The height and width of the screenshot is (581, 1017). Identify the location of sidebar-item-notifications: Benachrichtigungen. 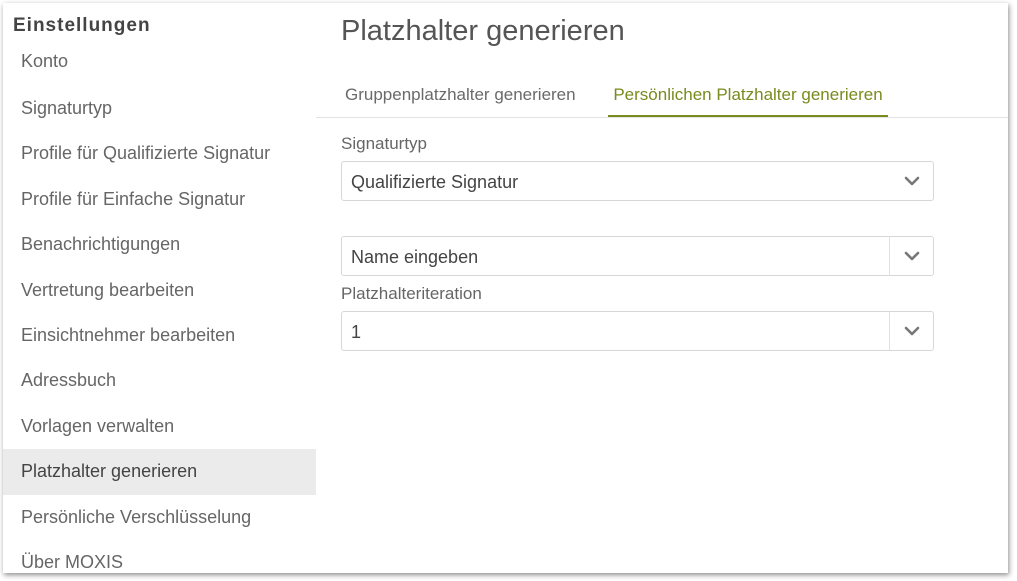
(159, 244).